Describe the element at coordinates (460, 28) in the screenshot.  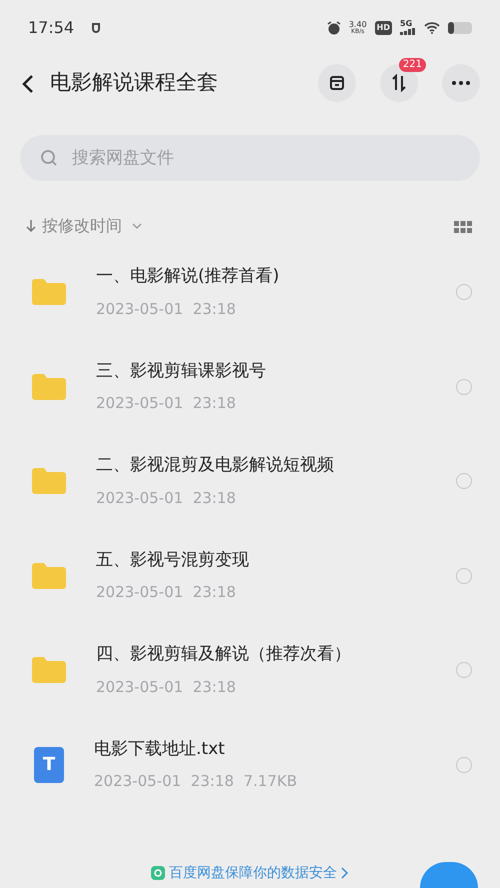
I see `battery-icon` at that location.